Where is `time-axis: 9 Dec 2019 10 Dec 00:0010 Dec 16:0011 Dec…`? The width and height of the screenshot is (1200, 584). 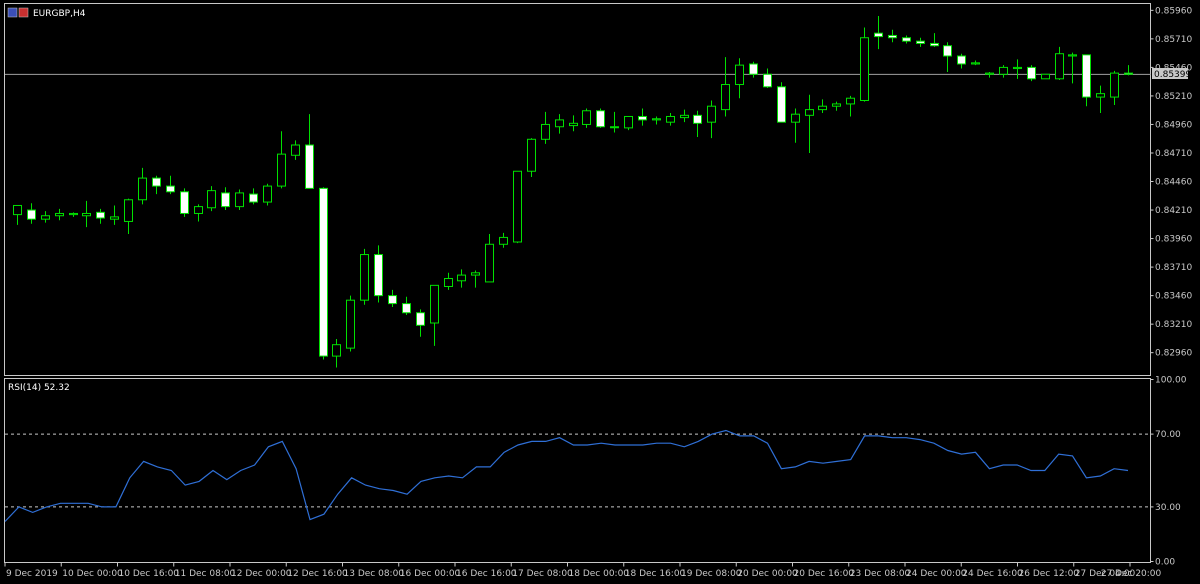
time-axis: 9 Dec 2019 10 Dec 00:0010 Dec 16:0011 Dec… is located at coordinates (583, 570).